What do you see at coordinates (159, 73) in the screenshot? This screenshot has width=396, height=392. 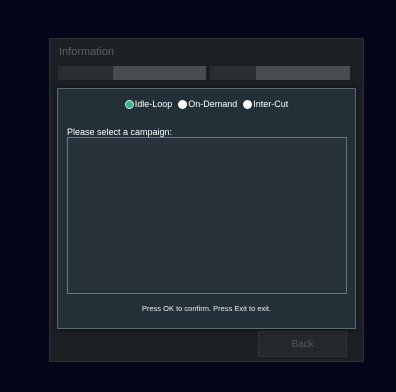 I see `info-field-1-value` at bounding box center [159, 73].